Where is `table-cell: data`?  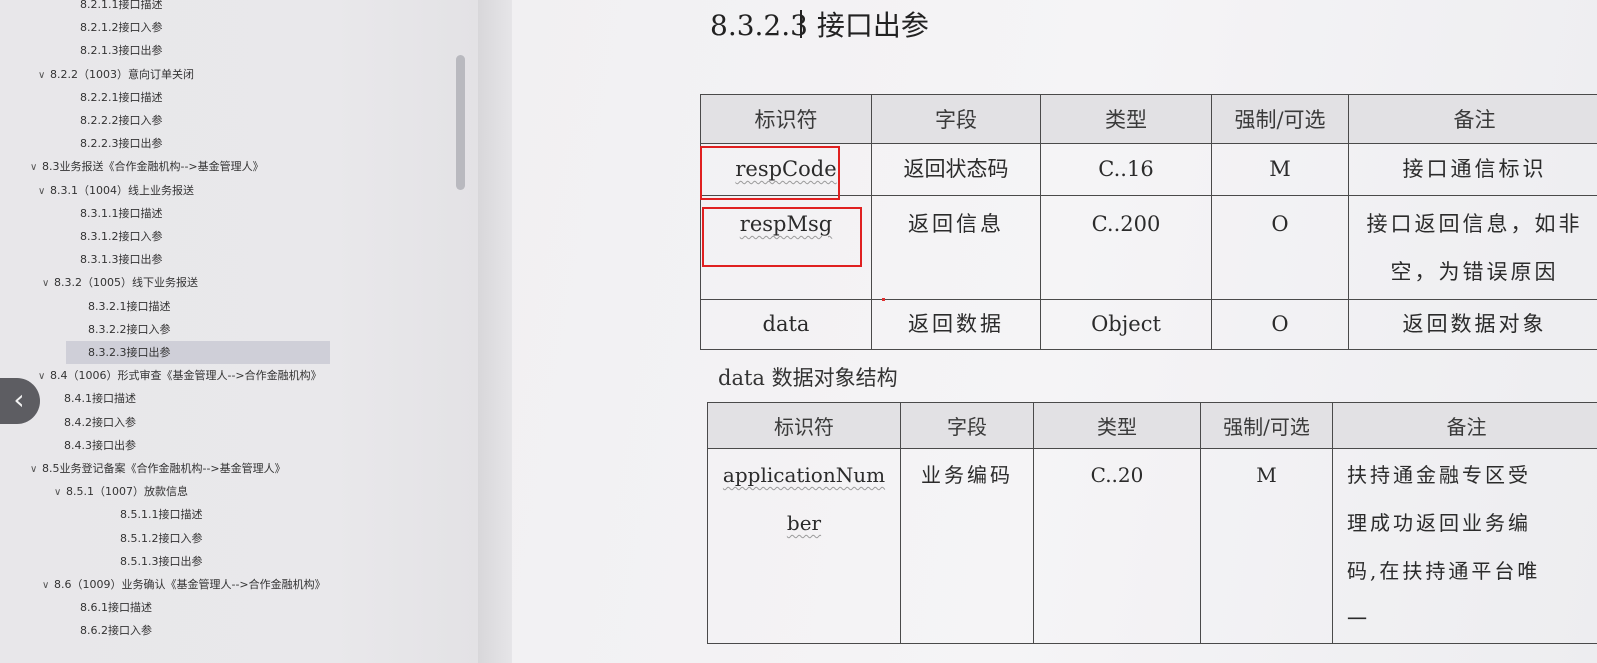
table-cell: data is located at coordinates (786, 324).